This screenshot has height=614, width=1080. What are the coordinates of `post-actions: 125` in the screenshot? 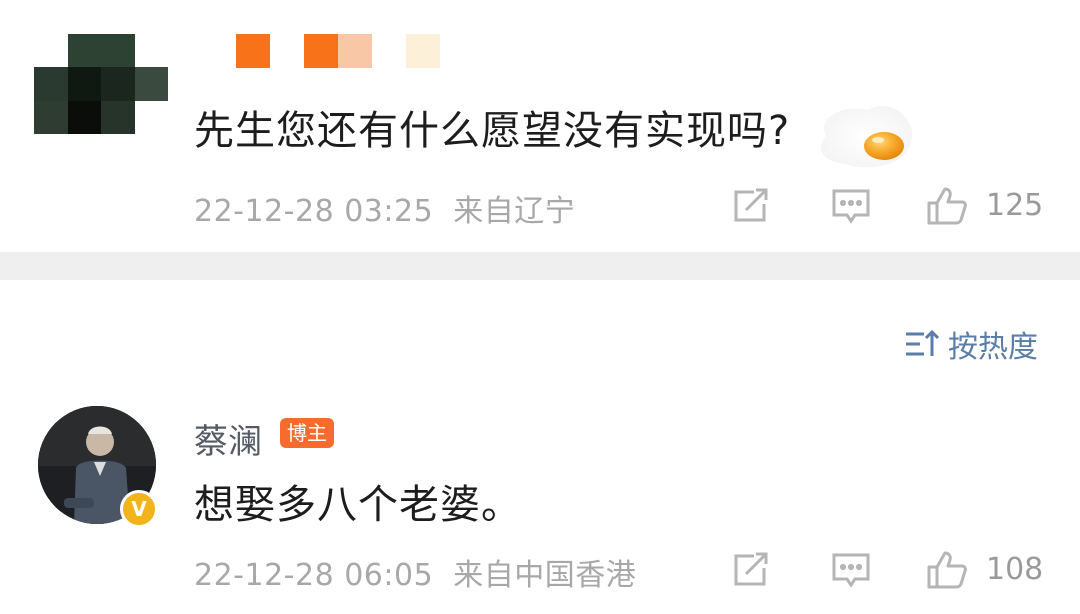 It's located at (890, 206).